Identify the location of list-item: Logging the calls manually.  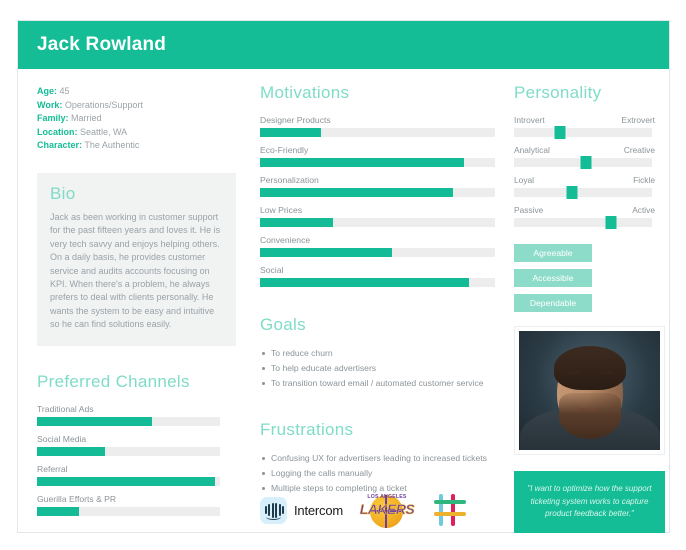
(379, 473).